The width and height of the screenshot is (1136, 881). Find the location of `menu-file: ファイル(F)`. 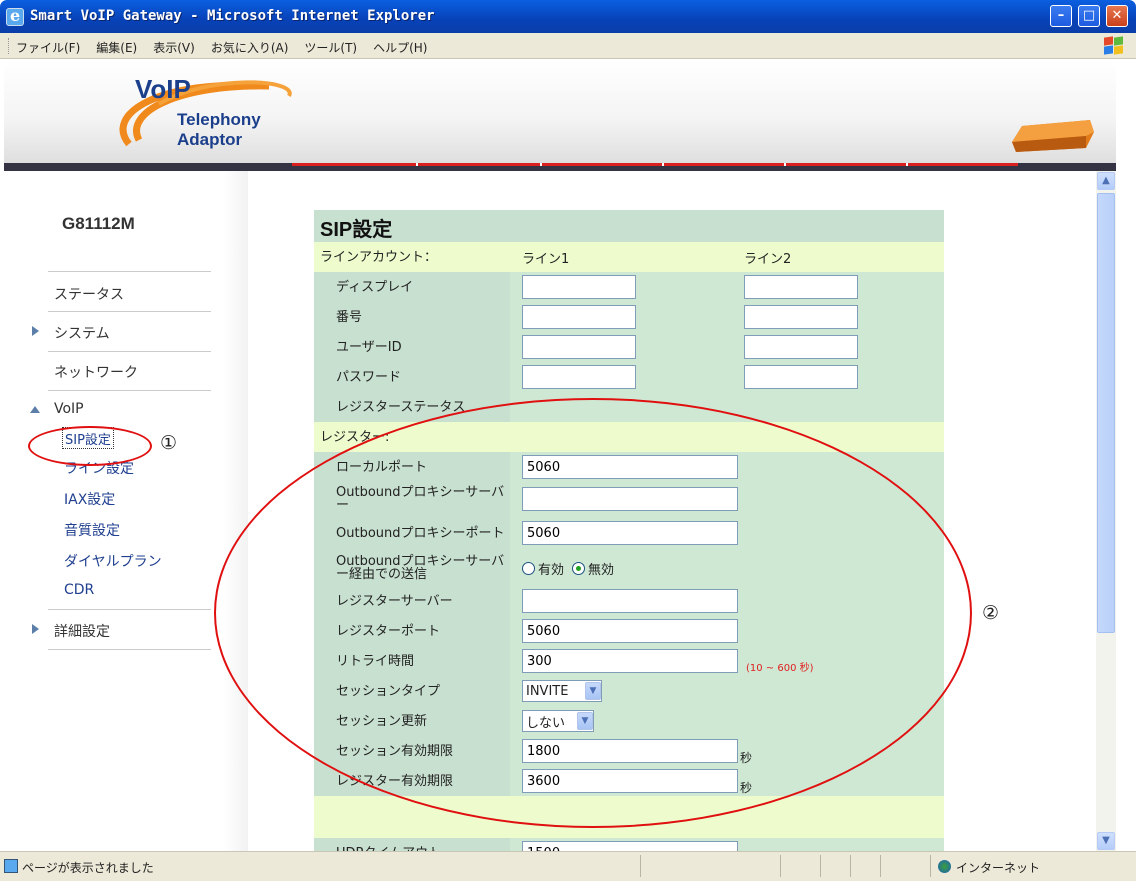

menu-file: ファイル(F) is located at coordinates (48, 47).